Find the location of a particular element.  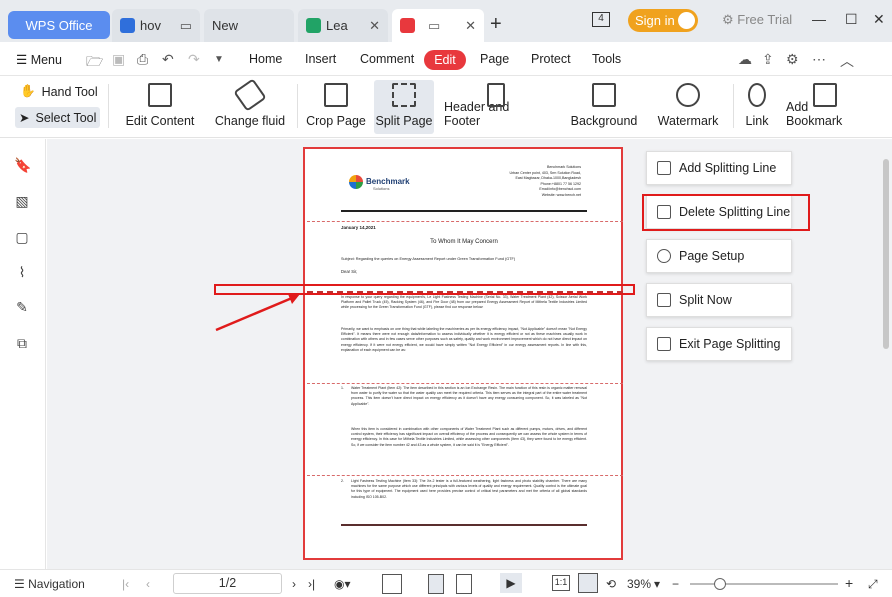

share-icon: ⇪ is located at coordinates (768, 59).